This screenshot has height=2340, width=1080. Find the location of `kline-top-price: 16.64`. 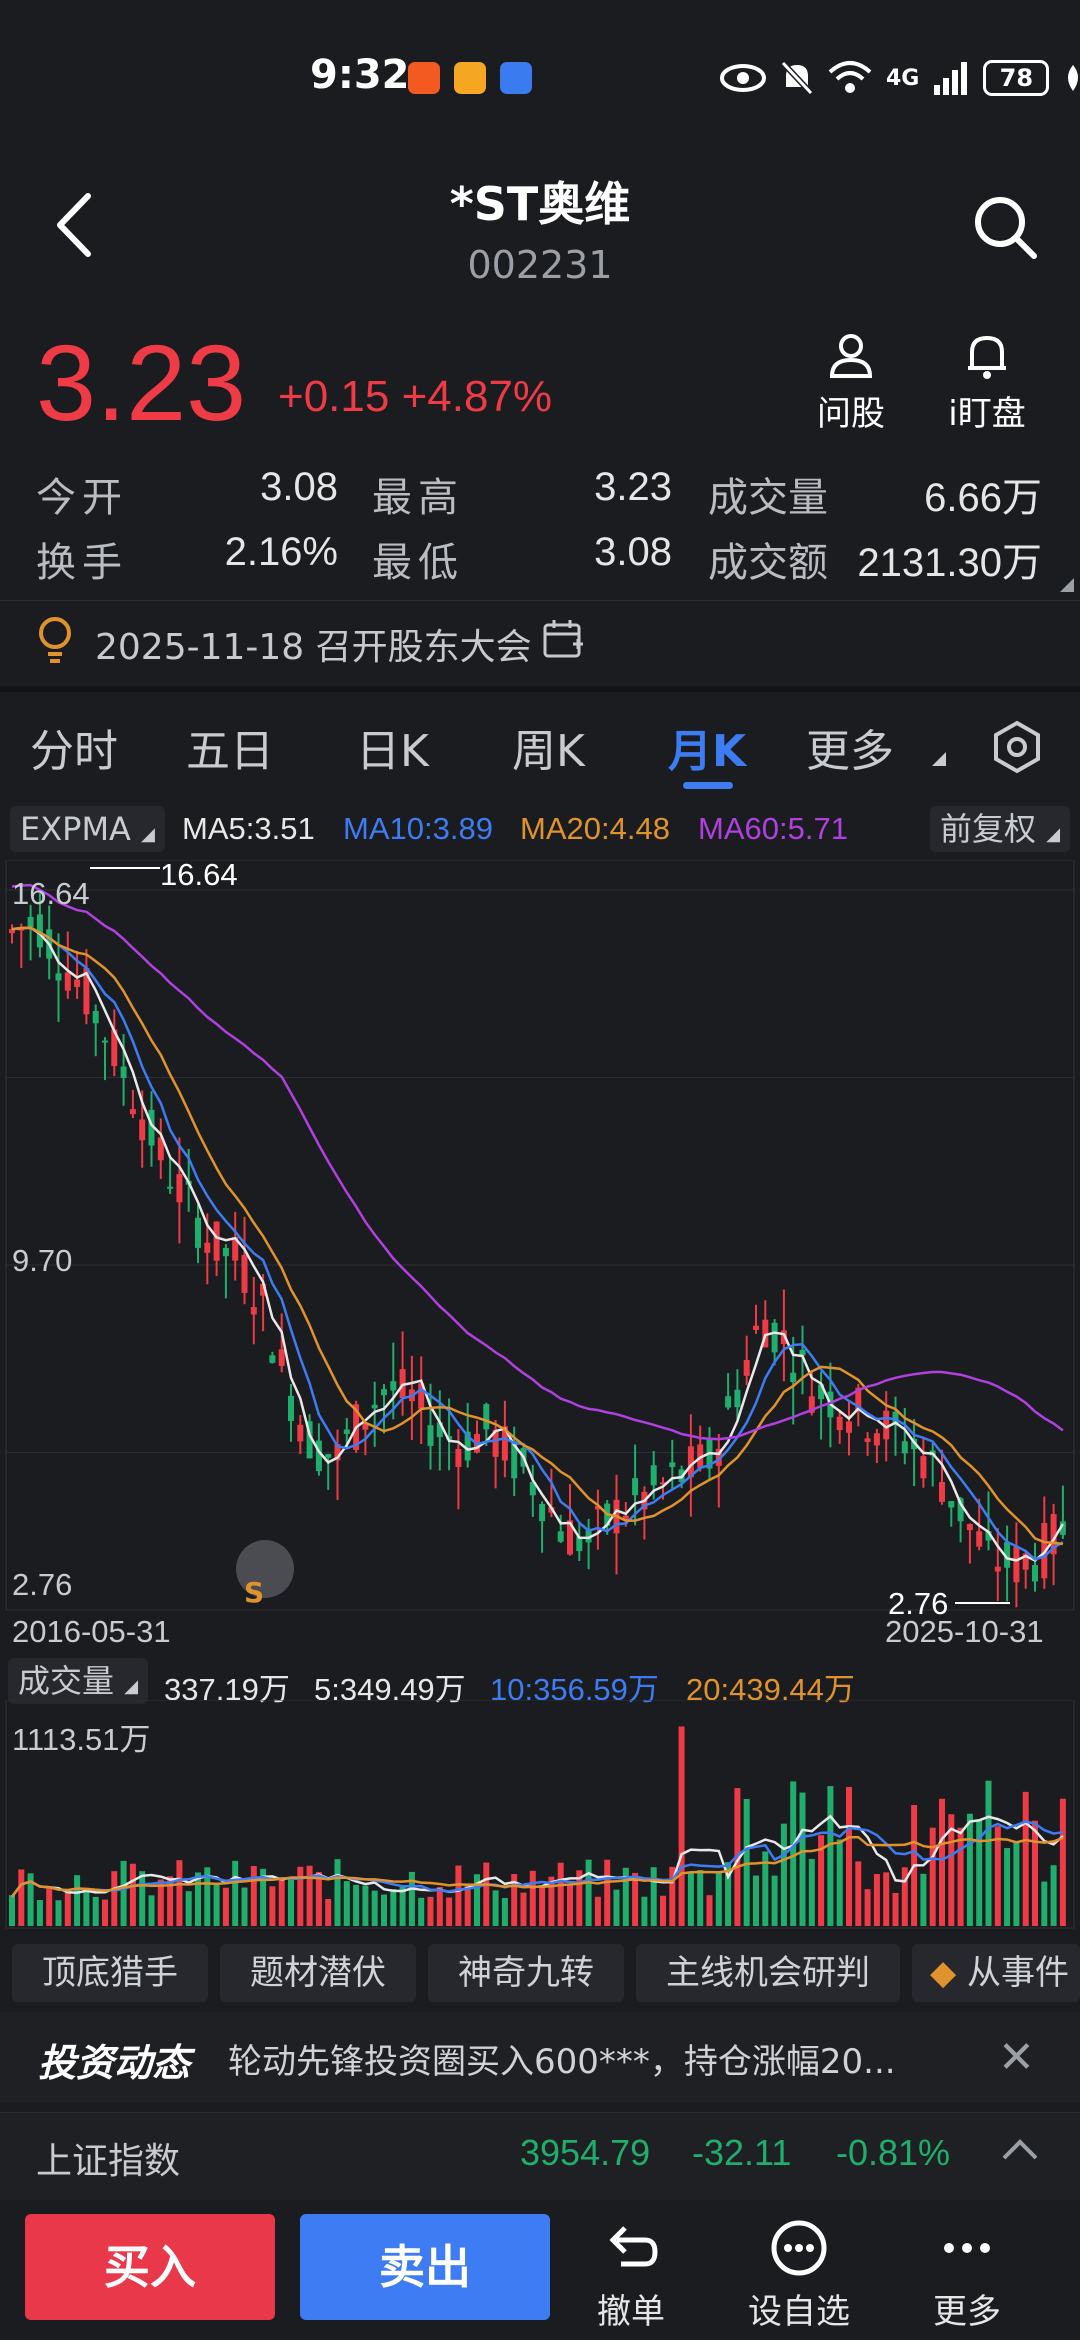

kline-top-price: 16.64 is located at coordinates (51, 893).